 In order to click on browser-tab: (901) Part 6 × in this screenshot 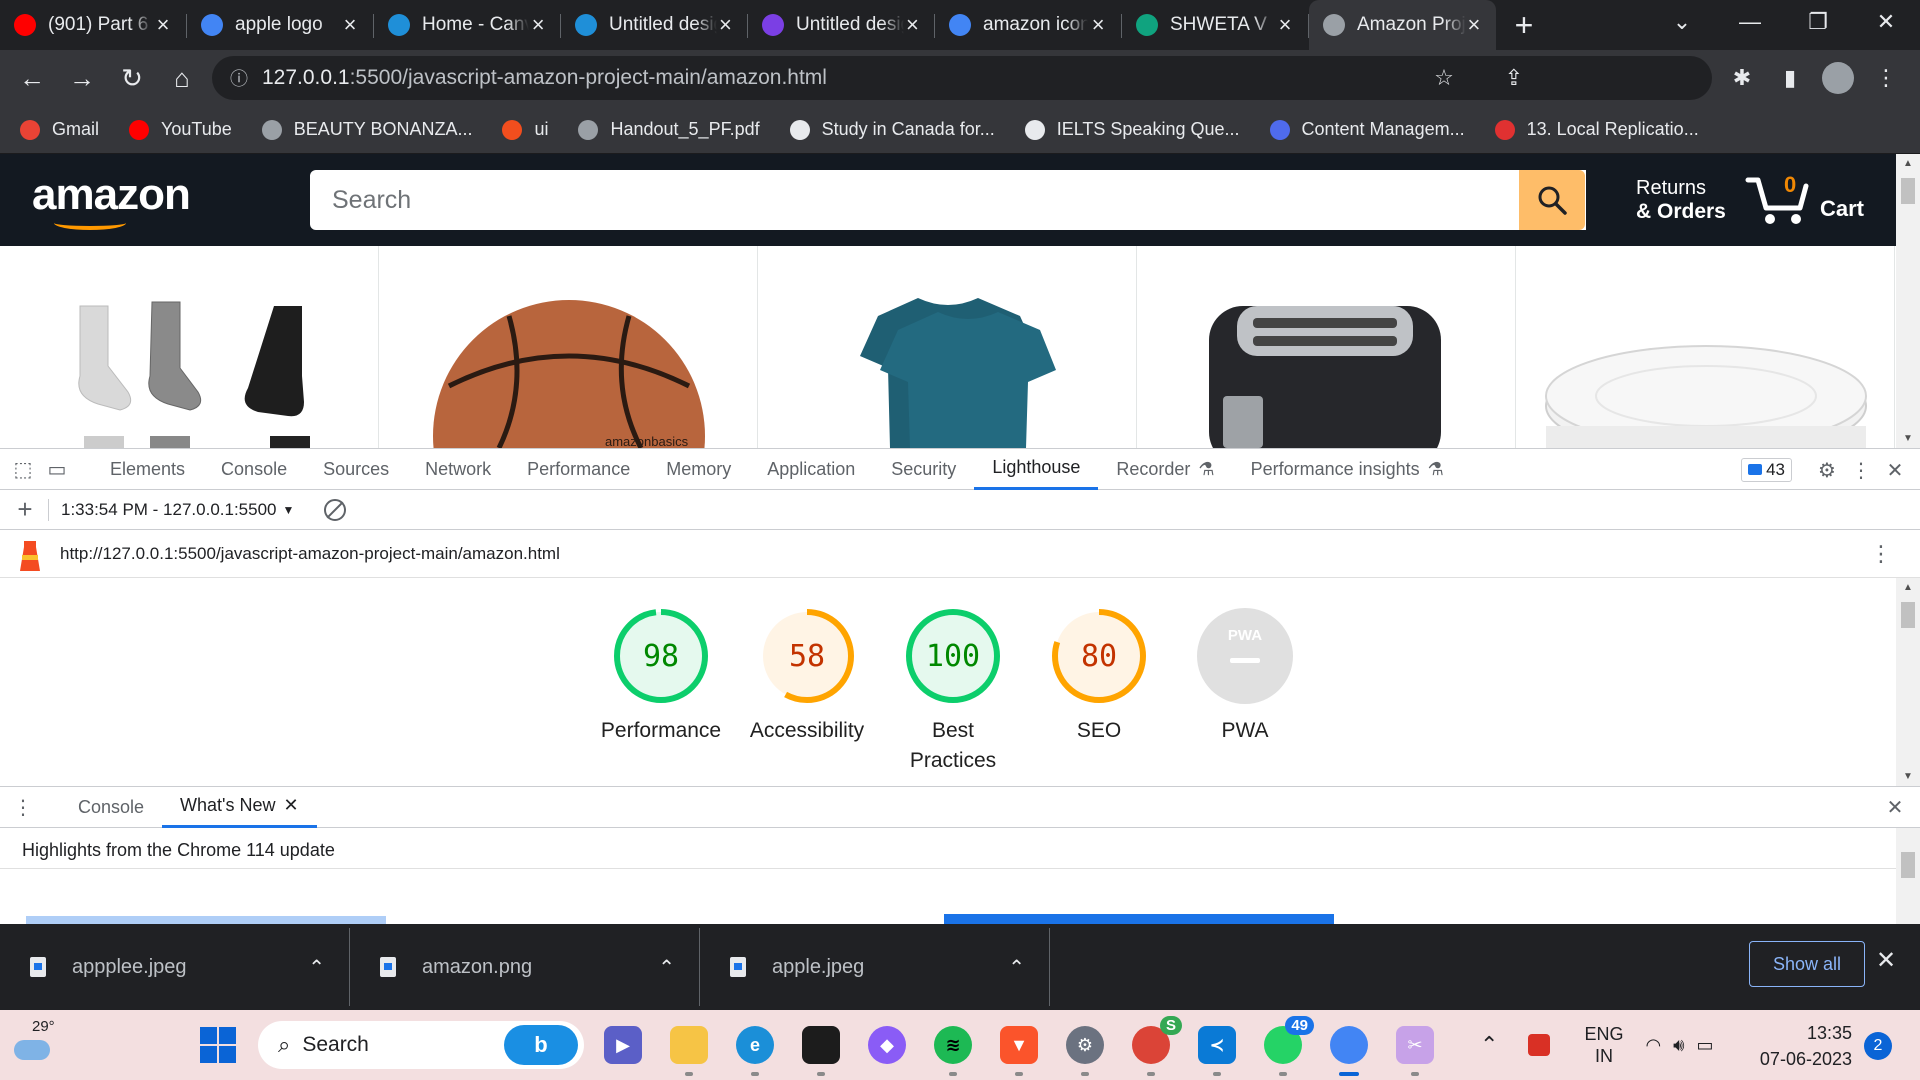, I will do `click(93, 25)`.